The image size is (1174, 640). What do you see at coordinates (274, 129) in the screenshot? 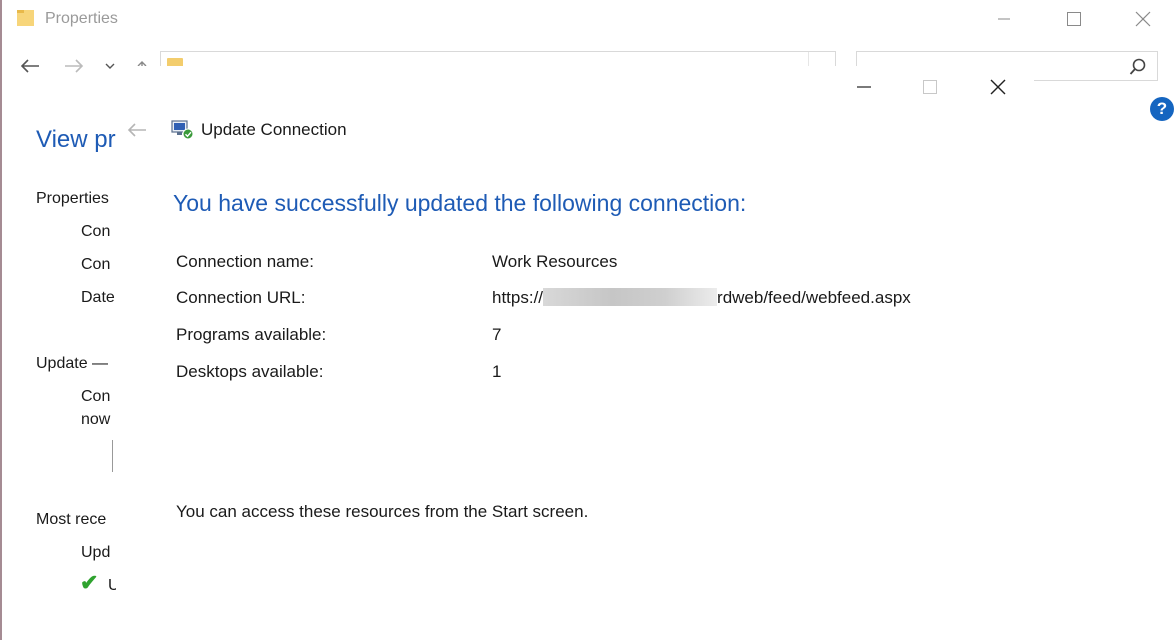
I see `dialog-title: Update Connection` at bounding box center [274, 129].